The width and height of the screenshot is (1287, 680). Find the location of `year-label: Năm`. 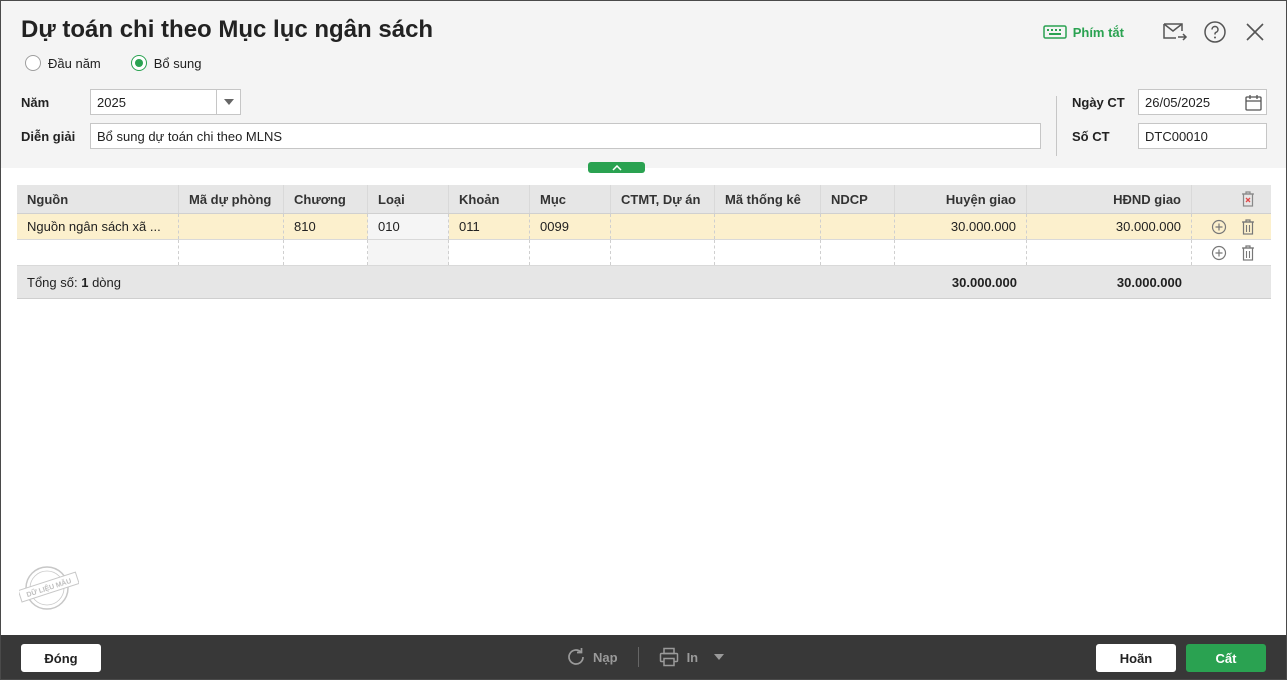

year-label: Năm is located at coordinates (35, 102).